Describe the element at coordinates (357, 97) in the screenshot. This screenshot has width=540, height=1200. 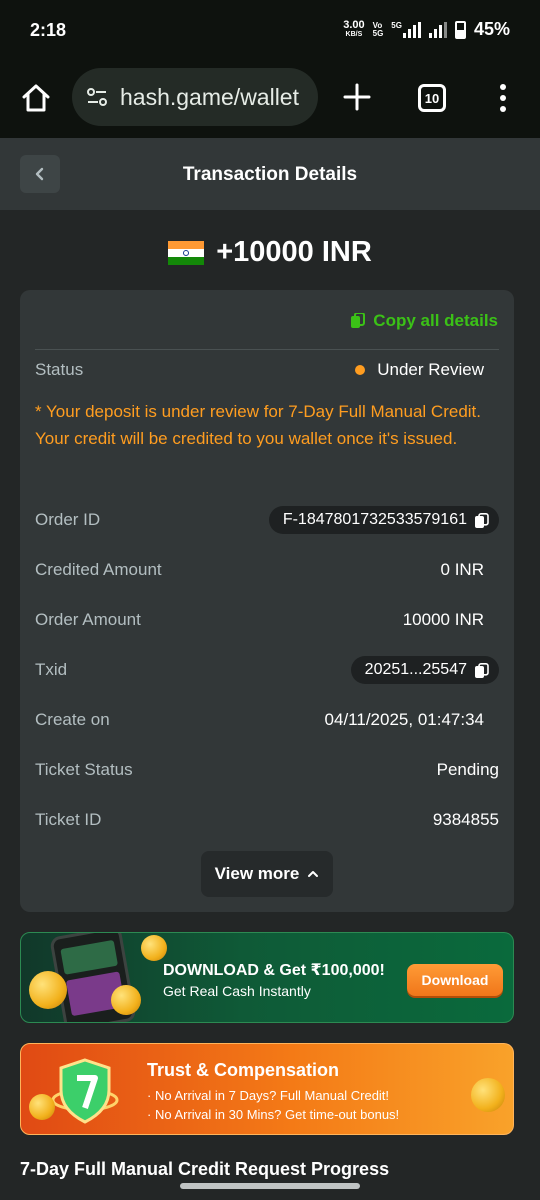
I see `new-tab-icon` at that location.